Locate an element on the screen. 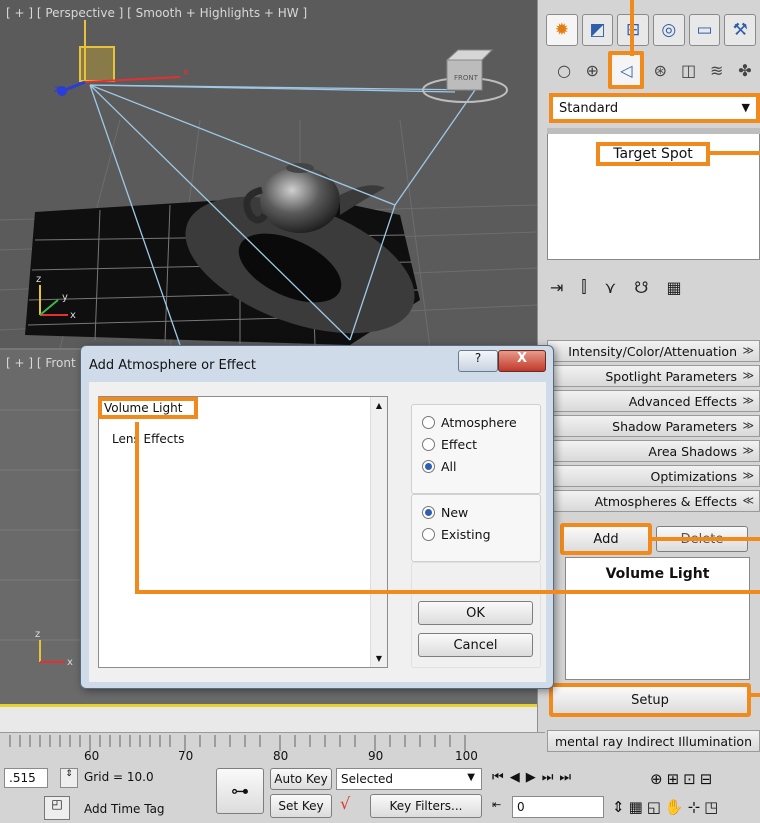 This screenshot has height=823, width=760. effect-item: Volume Light is located at coordinates (657, 574).